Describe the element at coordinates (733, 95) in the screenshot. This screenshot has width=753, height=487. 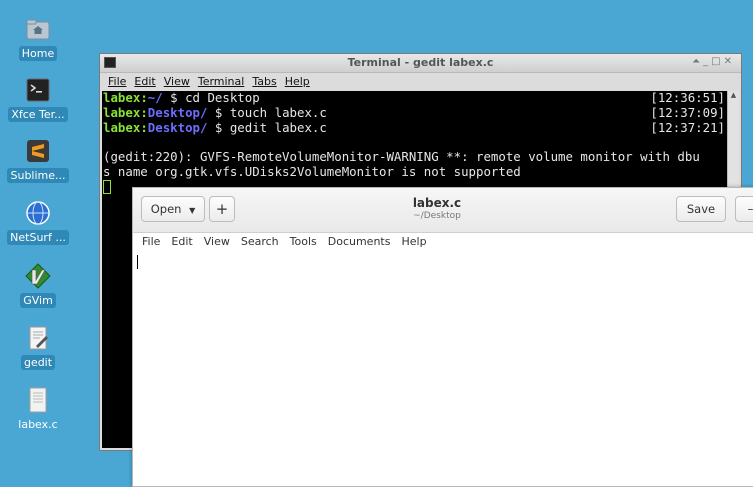
I see `scroll-up-icon: ▲` at that location.